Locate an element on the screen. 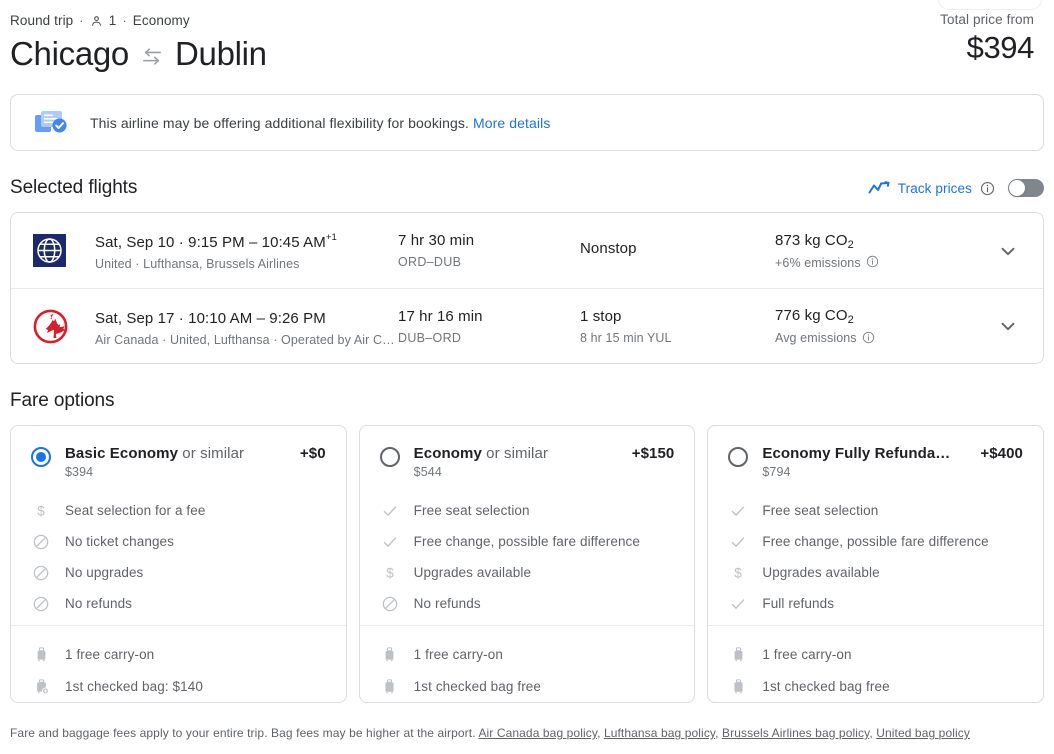 This screenshot has height=754, width=1054. trend-line-icon is located at coordinates (879, 188).